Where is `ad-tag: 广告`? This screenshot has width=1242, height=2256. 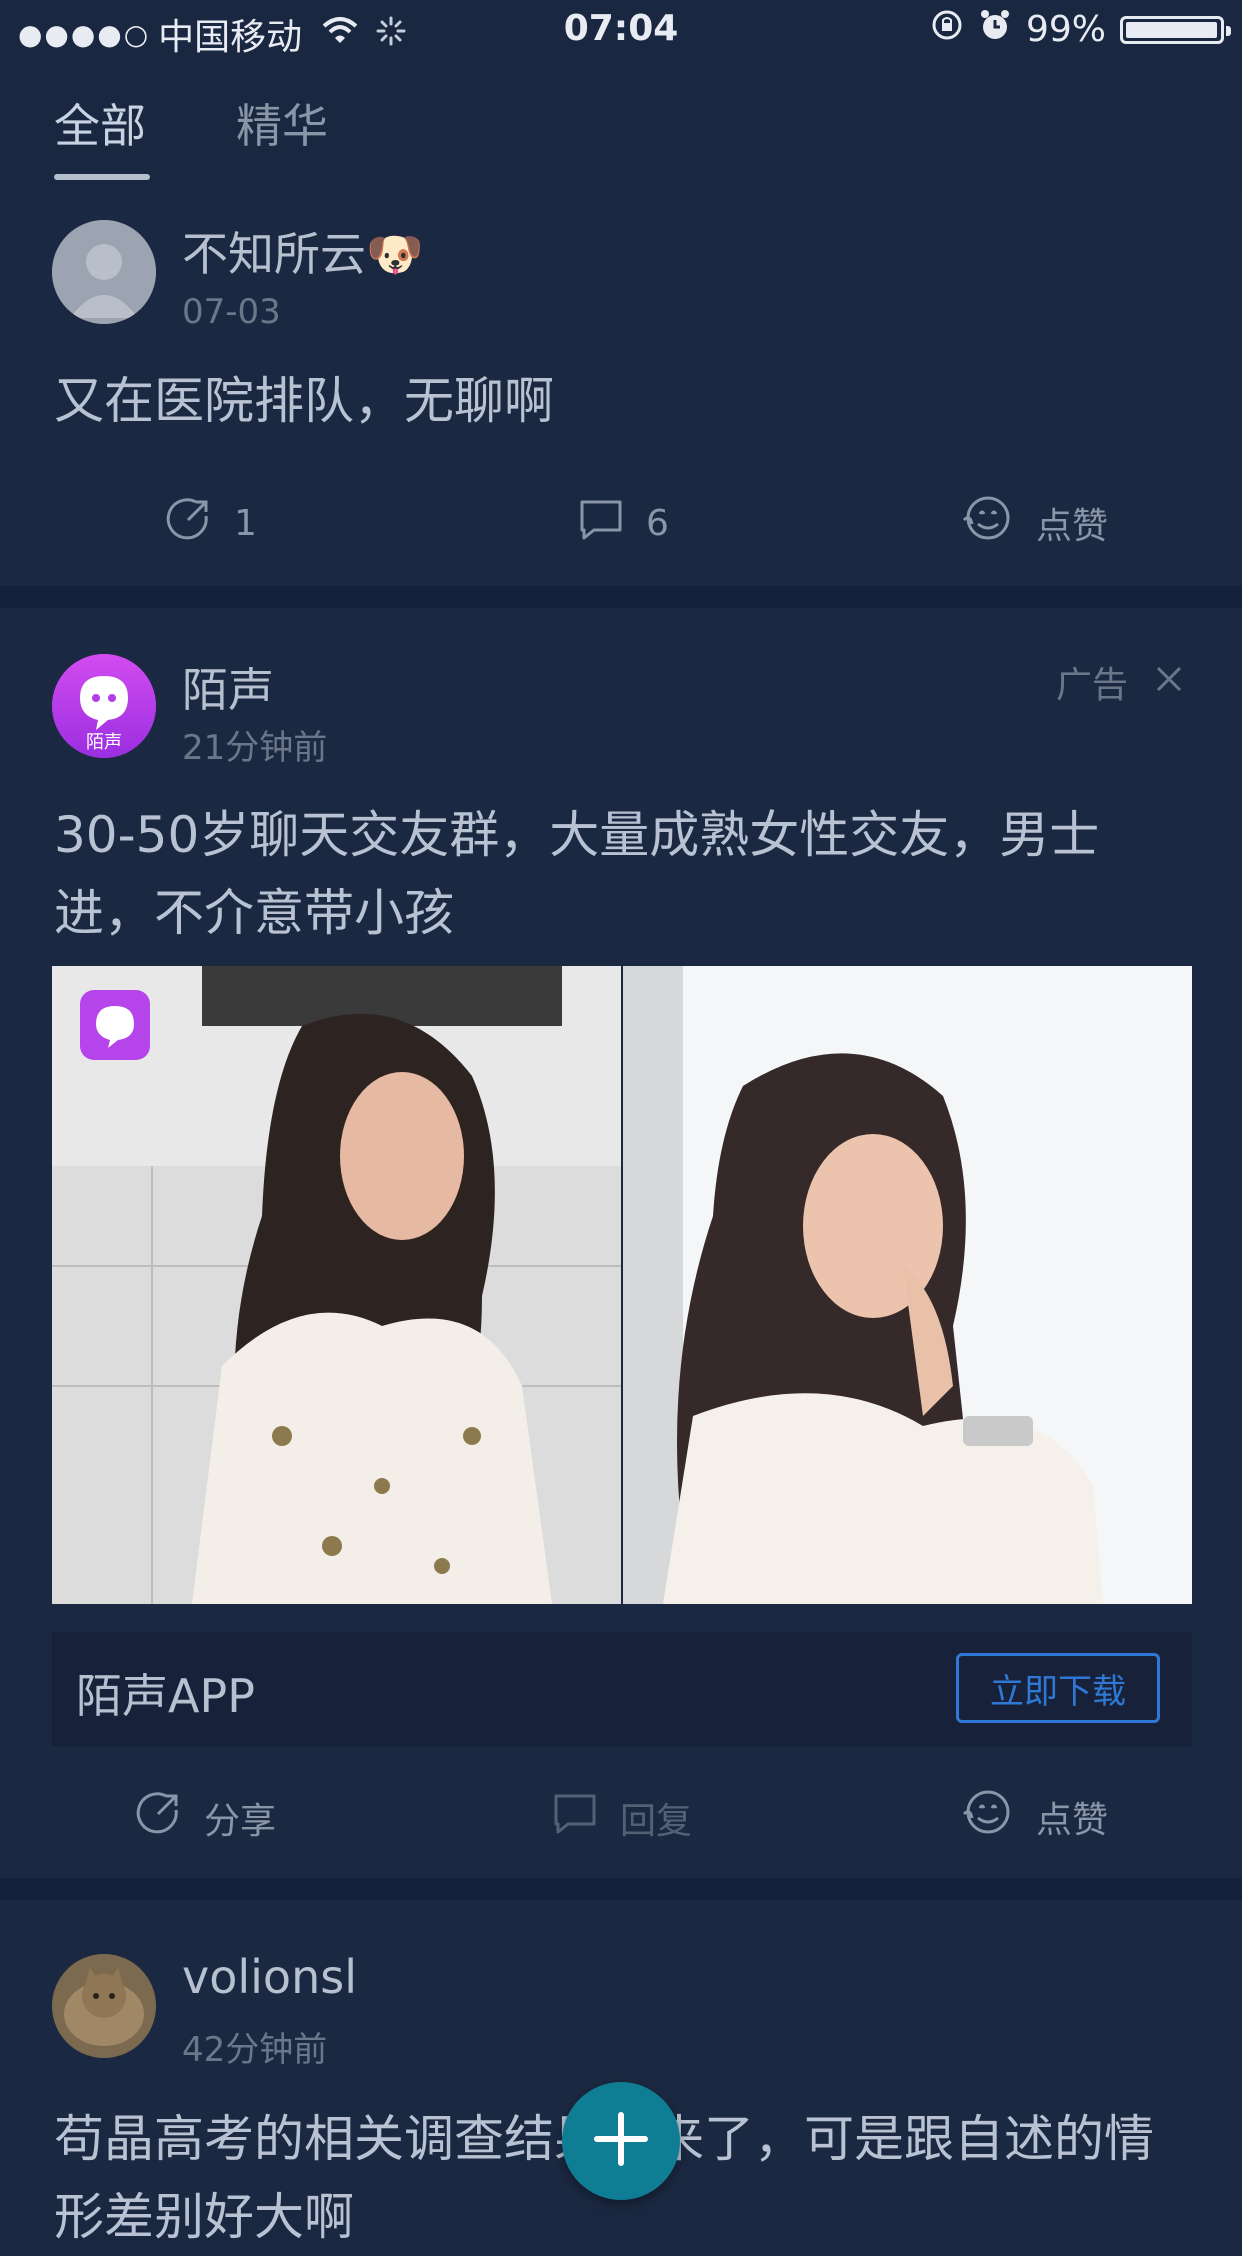 ad-tag: 广告 is located at coordinates (1120, 682).